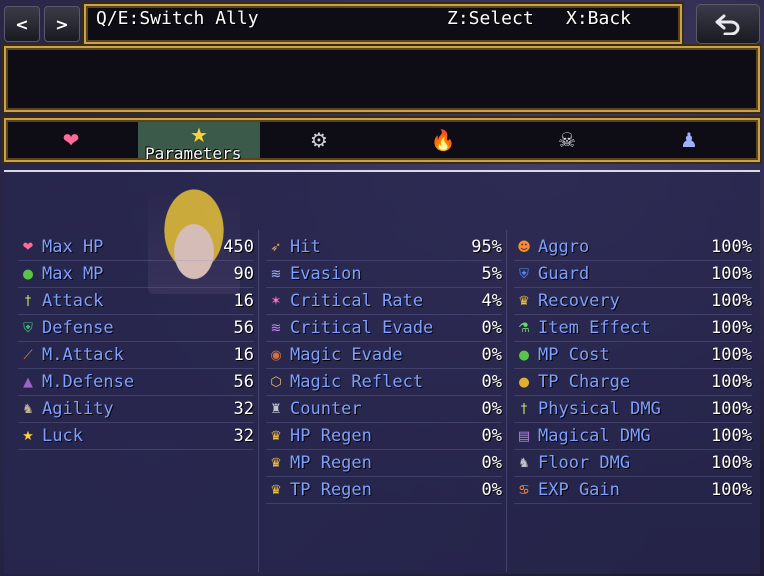 The image size is (764, 576). Describe the element at coordinates (177, 18) in the screenshot. I see `switch-ally-hint: Q/E:Switch Ally` at that location.